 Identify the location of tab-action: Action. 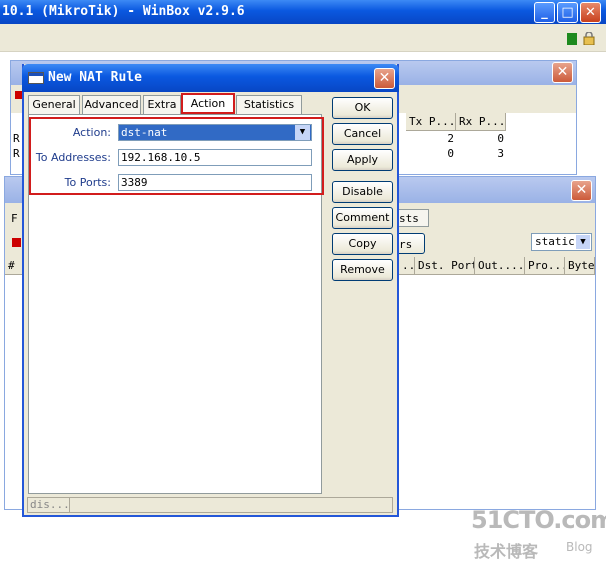
(208, 103).